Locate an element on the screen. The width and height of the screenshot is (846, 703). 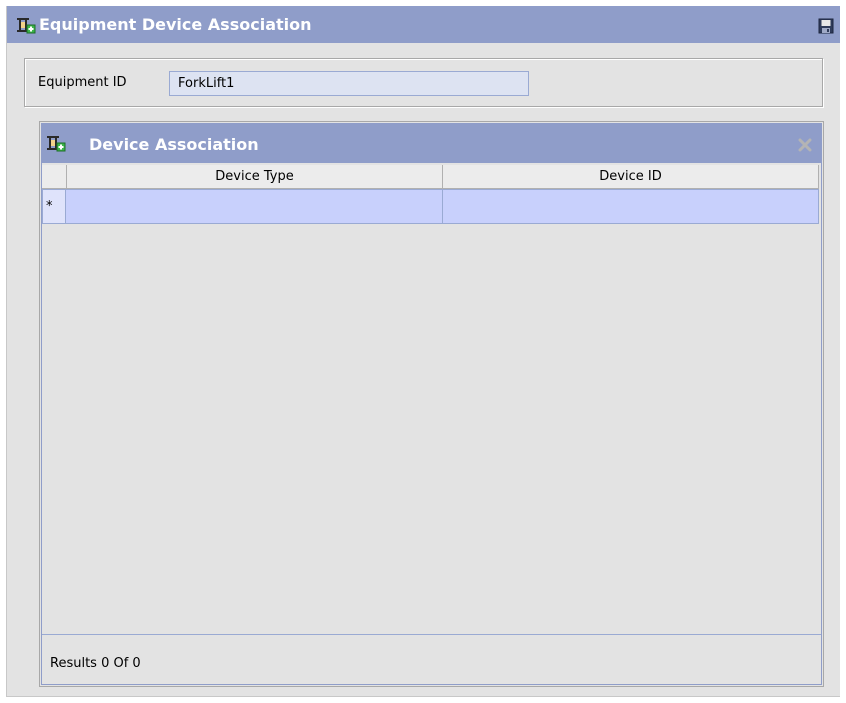
window-titlebar: Equipment Device Association is located at coordinates (423, 24).